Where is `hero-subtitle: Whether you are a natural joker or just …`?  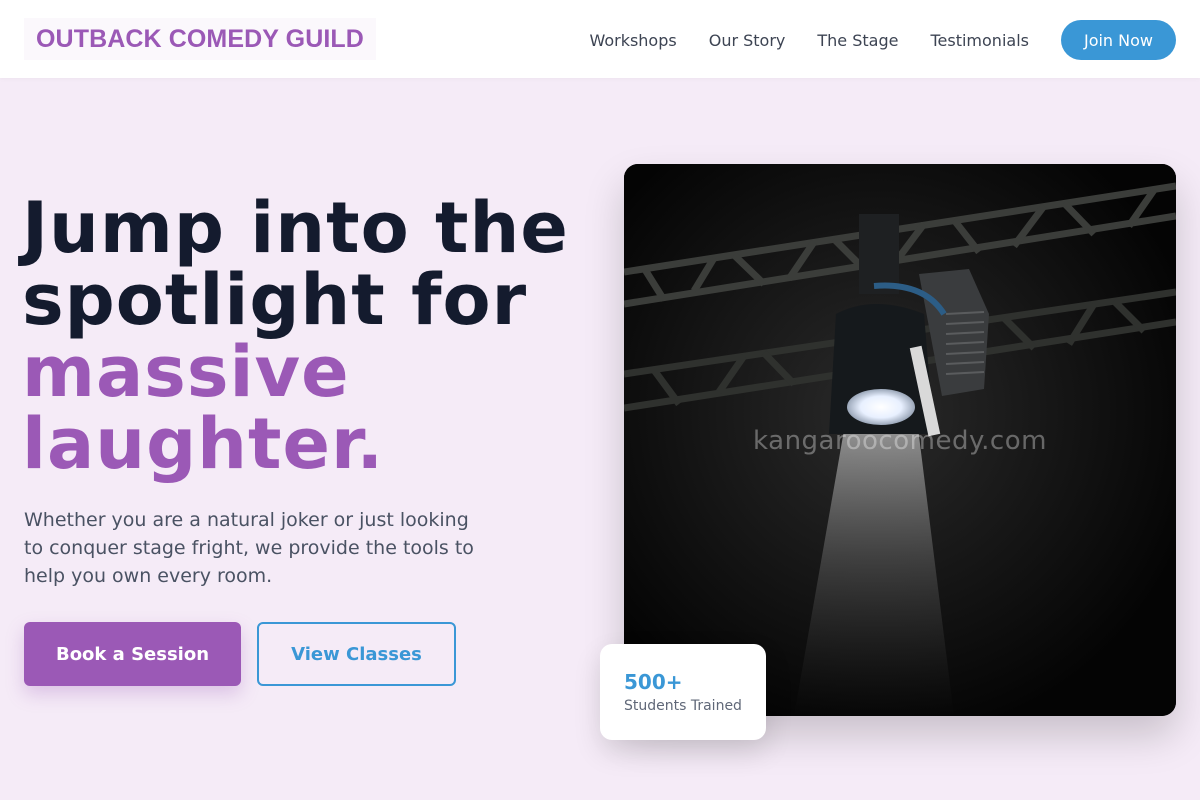
hero-subtitle: Whether you are a natural joker or just … is located at coordinates (249, 548).